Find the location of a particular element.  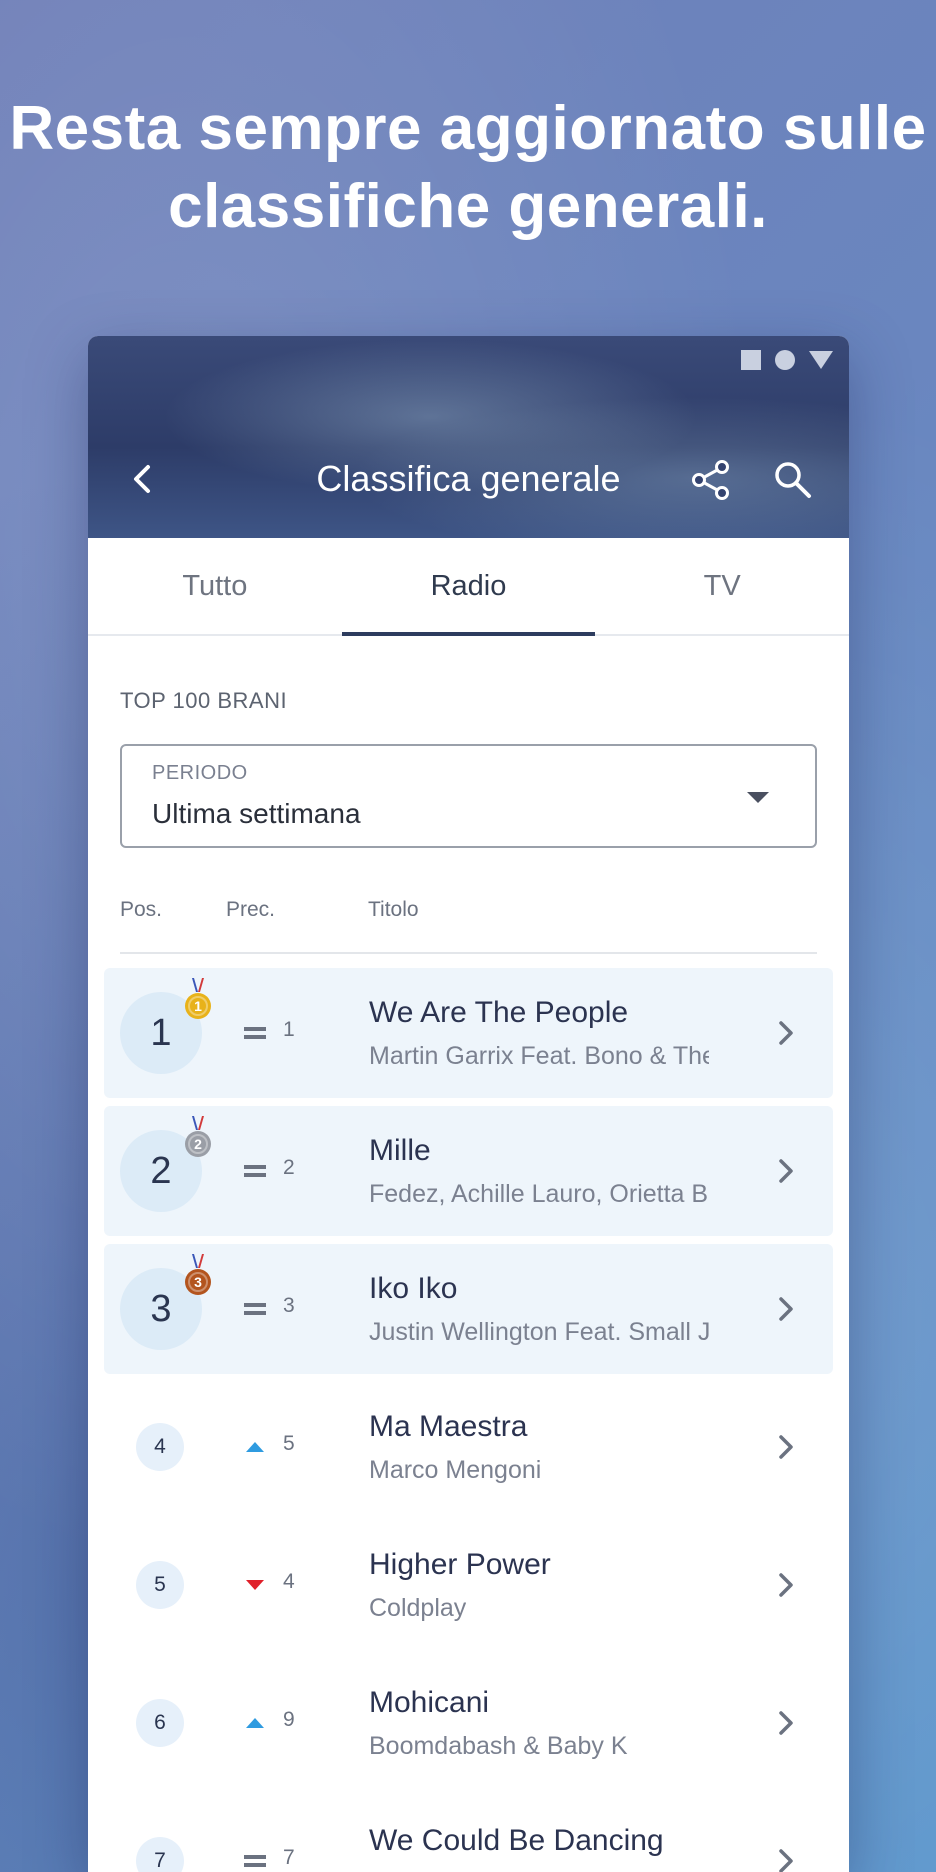

column-prec: Prec. is located at coordinates (251, 909).